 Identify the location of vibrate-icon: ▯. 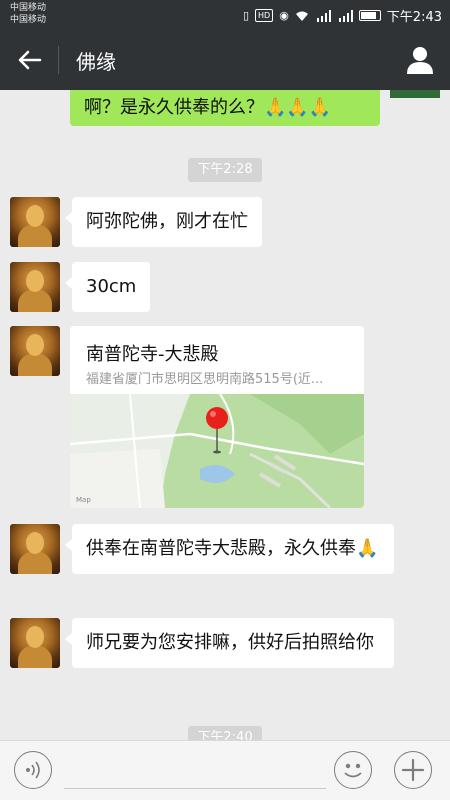
(245, 15).